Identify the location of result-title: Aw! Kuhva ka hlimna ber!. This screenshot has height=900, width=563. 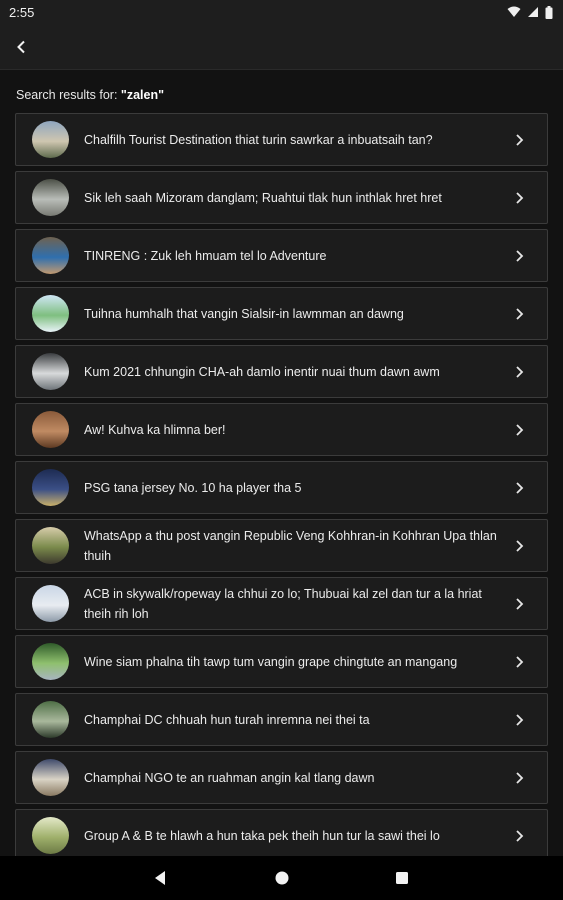
(155, 429).